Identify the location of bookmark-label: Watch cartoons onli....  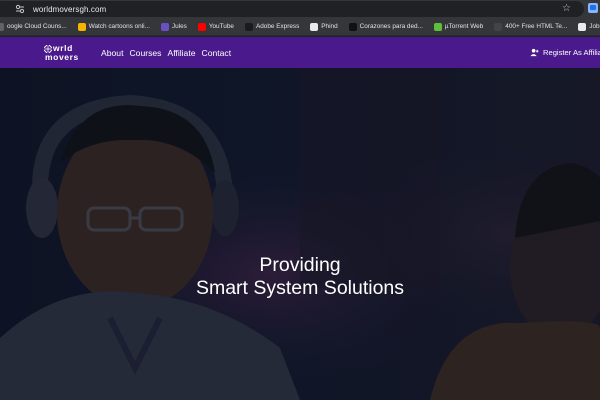
(119, 26).